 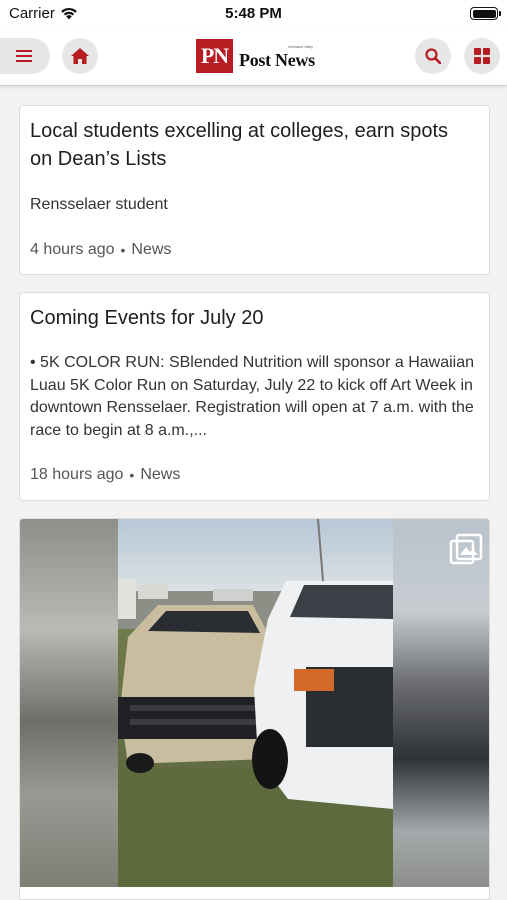 I want to click on logo-name: Post News, so click(x=277, y=59).